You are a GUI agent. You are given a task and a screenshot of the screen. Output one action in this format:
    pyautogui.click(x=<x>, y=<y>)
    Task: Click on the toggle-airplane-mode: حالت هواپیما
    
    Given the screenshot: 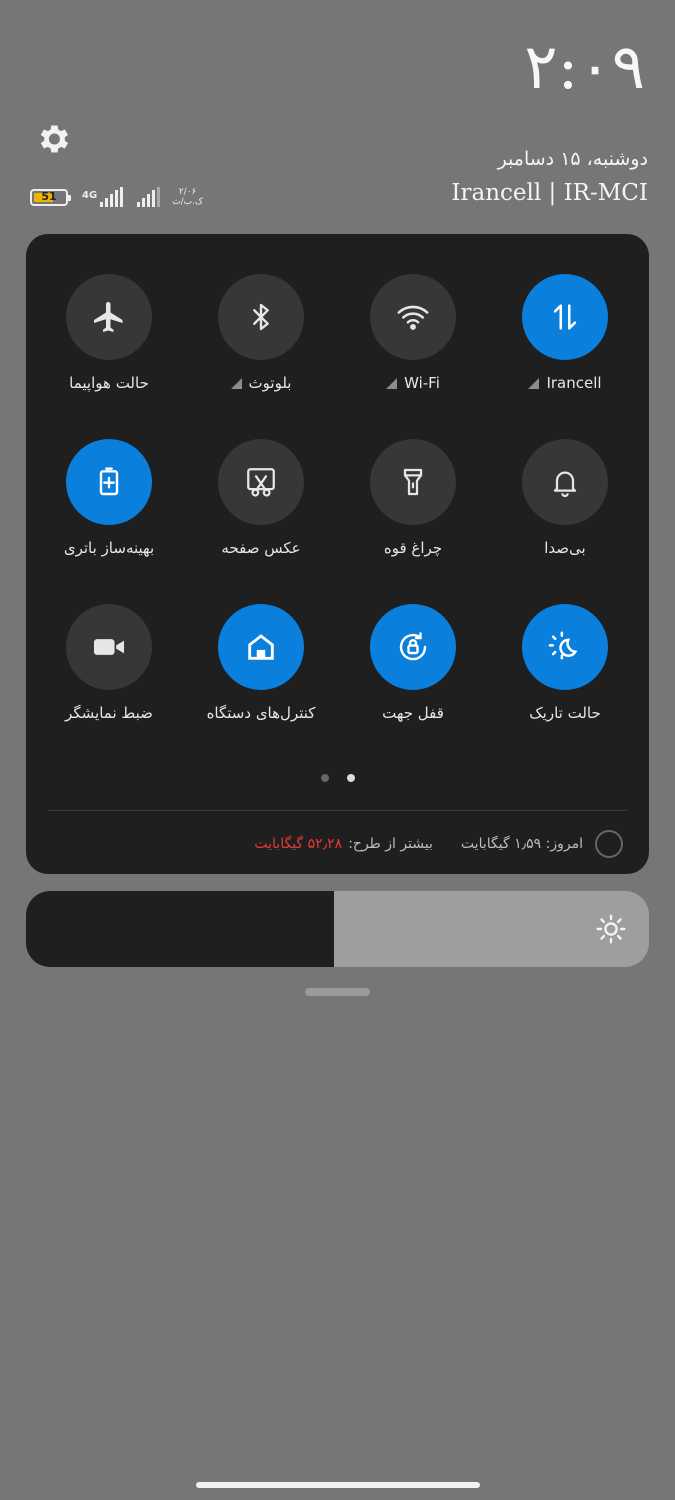 What is the action you would take?
    pyautogui.click(x=109, y=333)
    